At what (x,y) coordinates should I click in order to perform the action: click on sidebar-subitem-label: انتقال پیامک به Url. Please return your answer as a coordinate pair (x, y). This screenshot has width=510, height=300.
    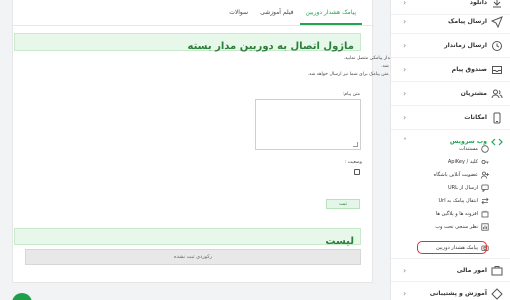
    Looking at the image, I should click on (458, 201).